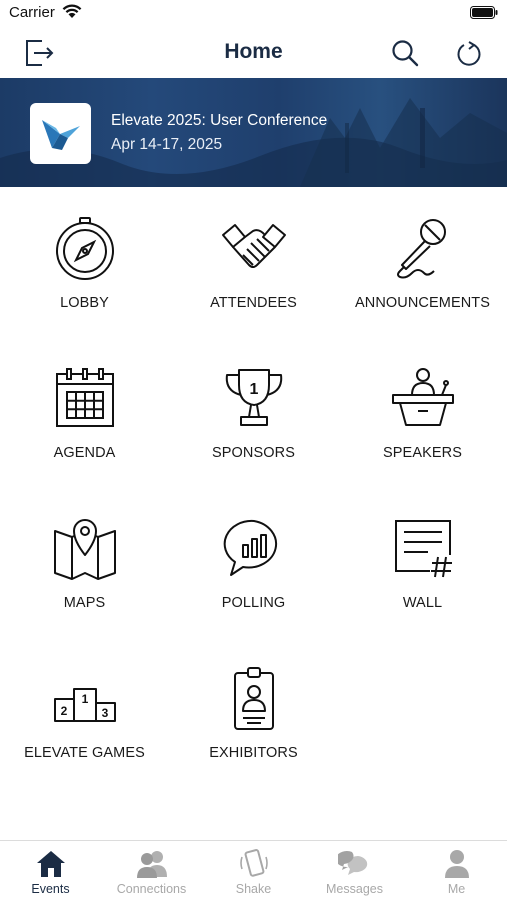  What do you see at coordinates (63, 711) in the screenshot?
I see `svg-text: 2` at bounding box center [63, 711].